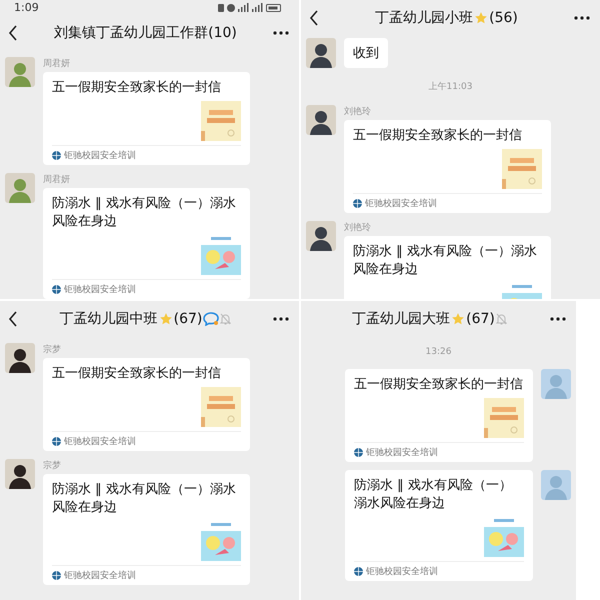 The height and width of the screenshot is (600, 600). I want to click on battery-icon, so click(273, 8).